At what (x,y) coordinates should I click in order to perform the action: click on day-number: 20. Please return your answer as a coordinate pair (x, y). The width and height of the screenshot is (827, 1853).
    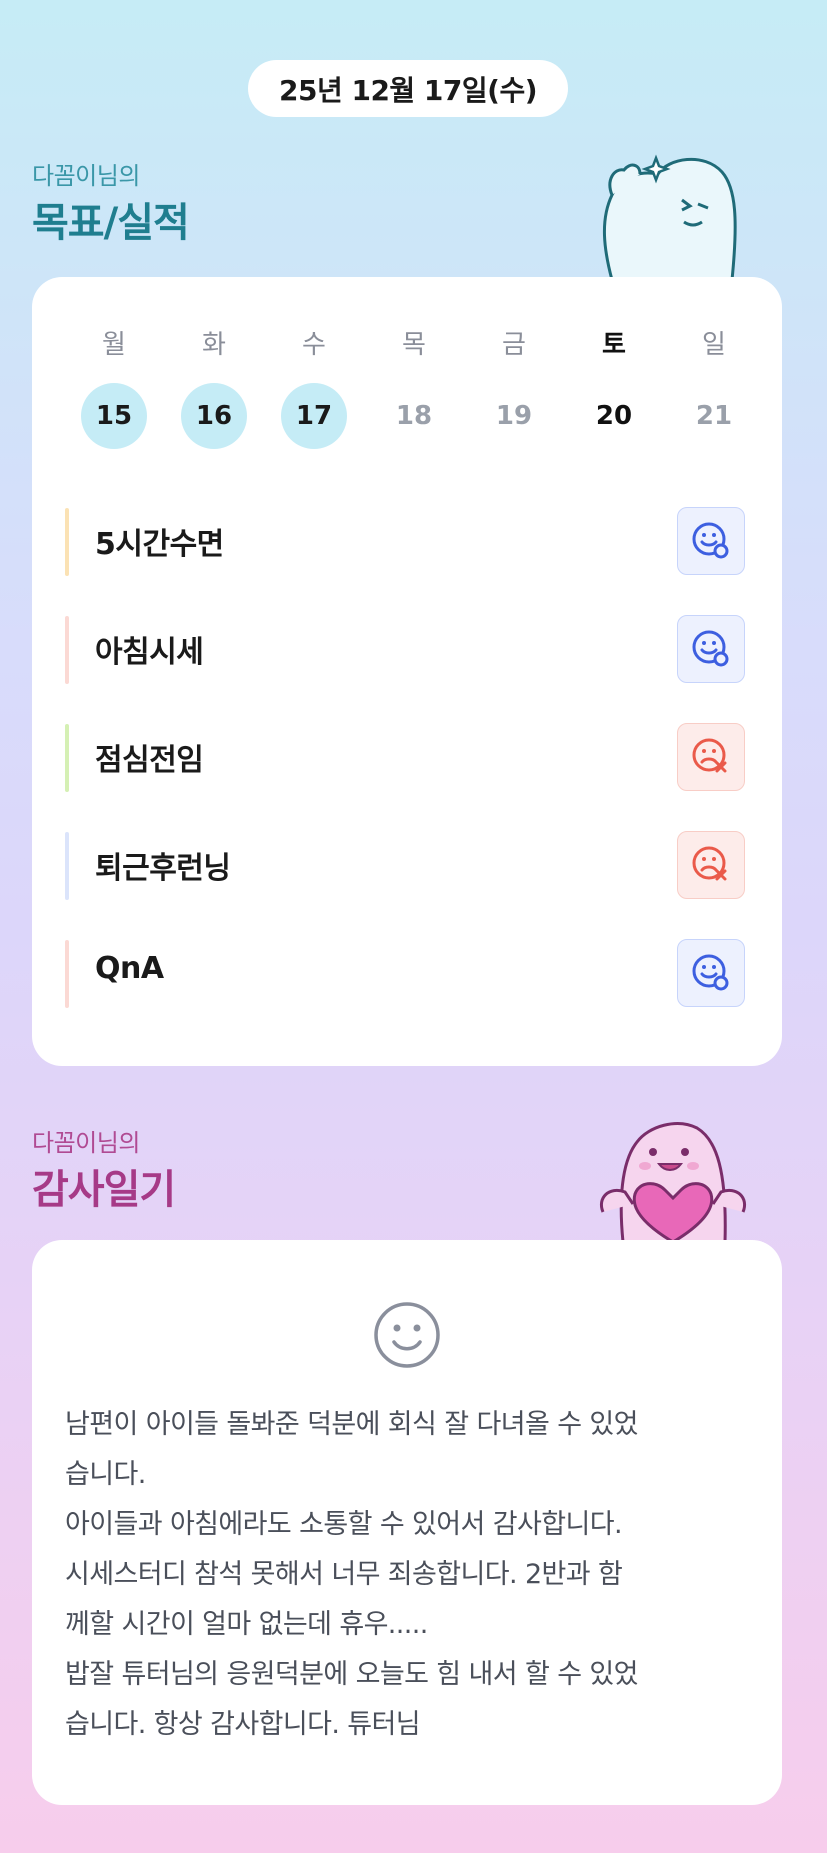
    Looking at the image, I should click on (614, 416).